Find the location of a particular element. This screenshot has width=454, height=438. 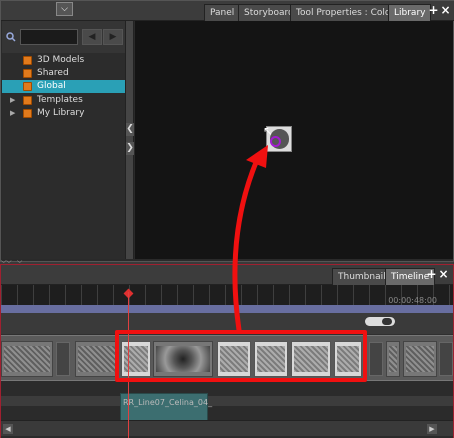

timeline-range-bar is located at coordinates (227, 309).